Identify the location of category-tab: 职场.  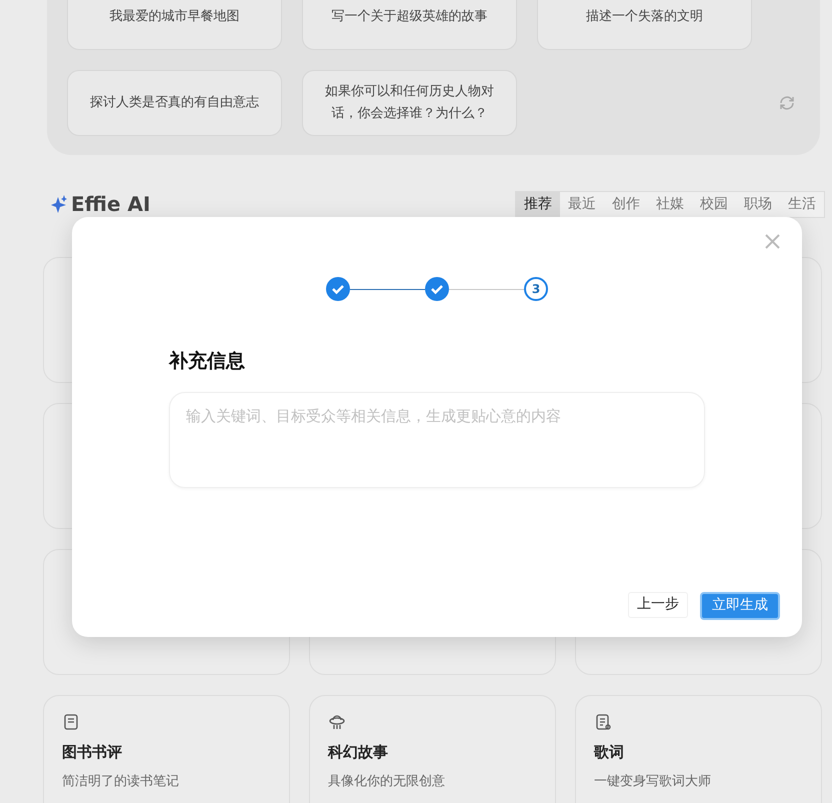
(758, 204).